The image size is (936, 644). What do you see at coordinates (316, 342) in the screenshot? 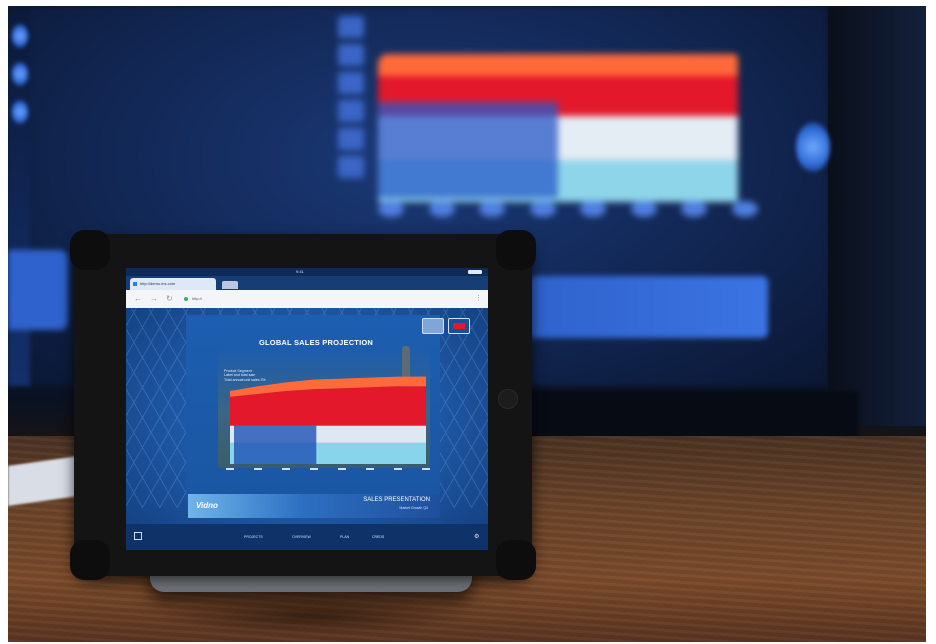
I see `chart-title: GLOBAL SALES PROJECTION` at bounding box center [316, 342].